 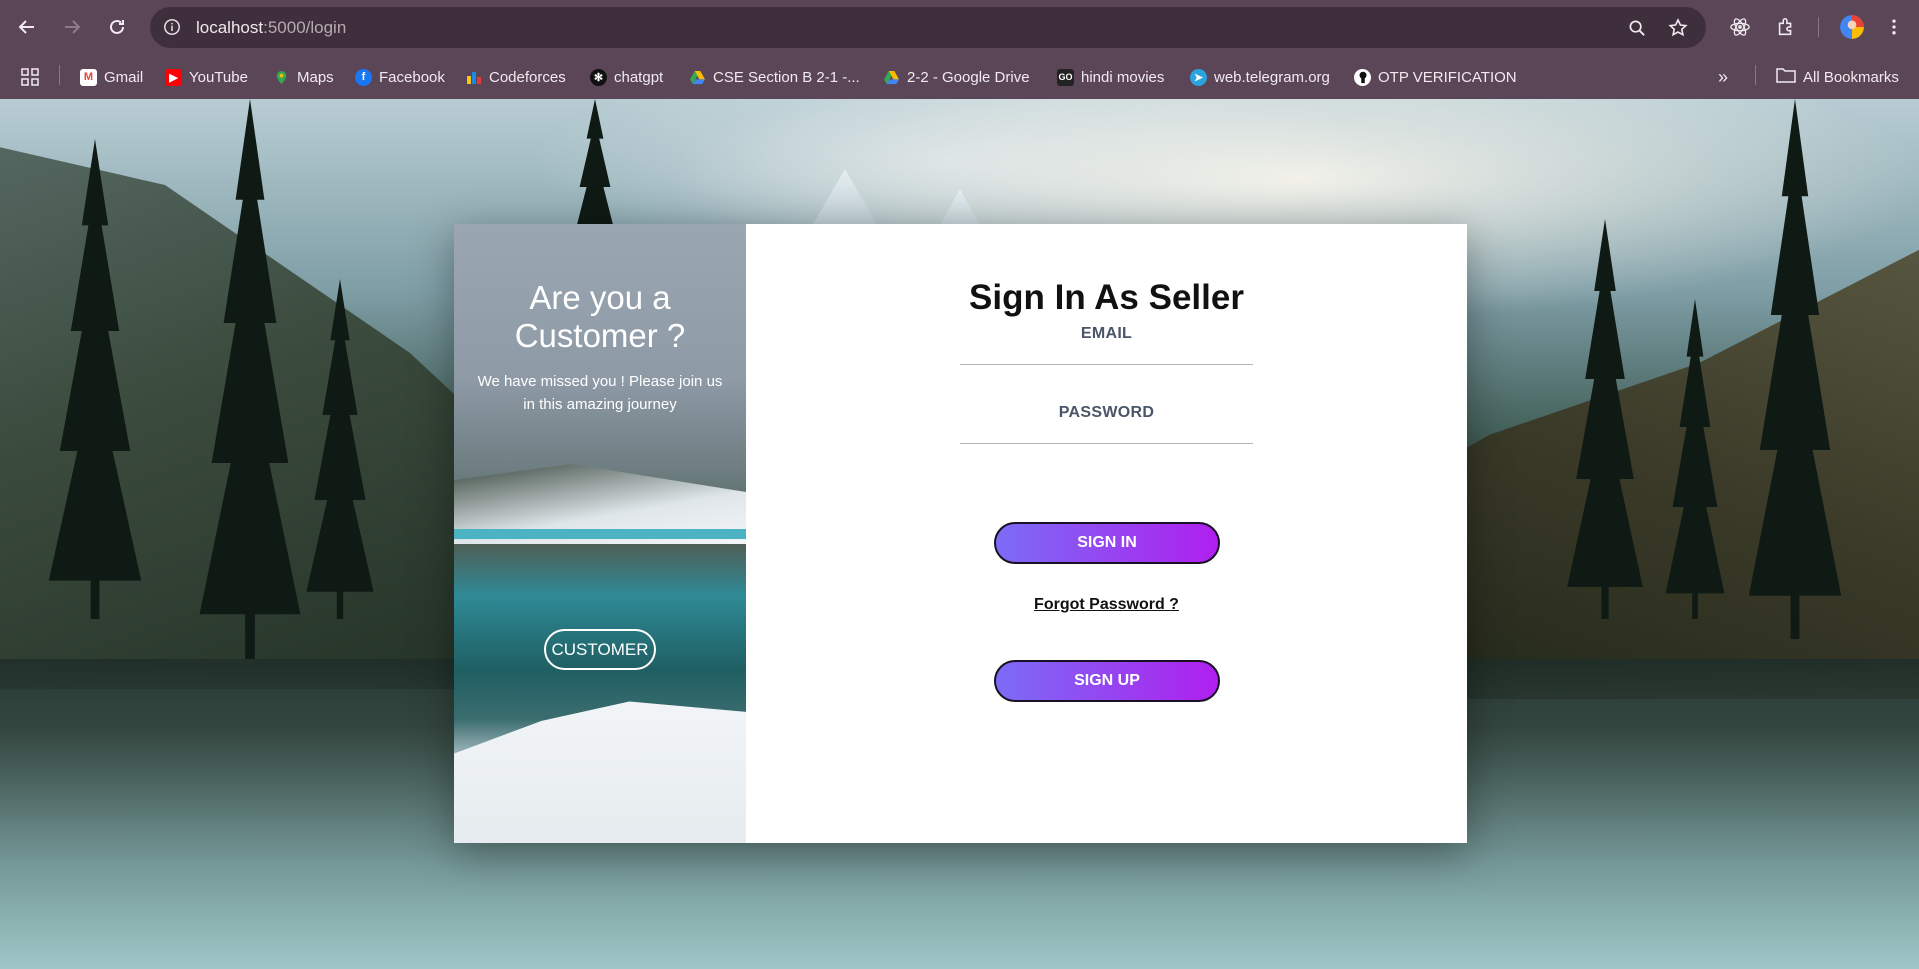 I want to click on bookmark-google-drive: 2-2 - Google Drive, so click(x=956, y=77).